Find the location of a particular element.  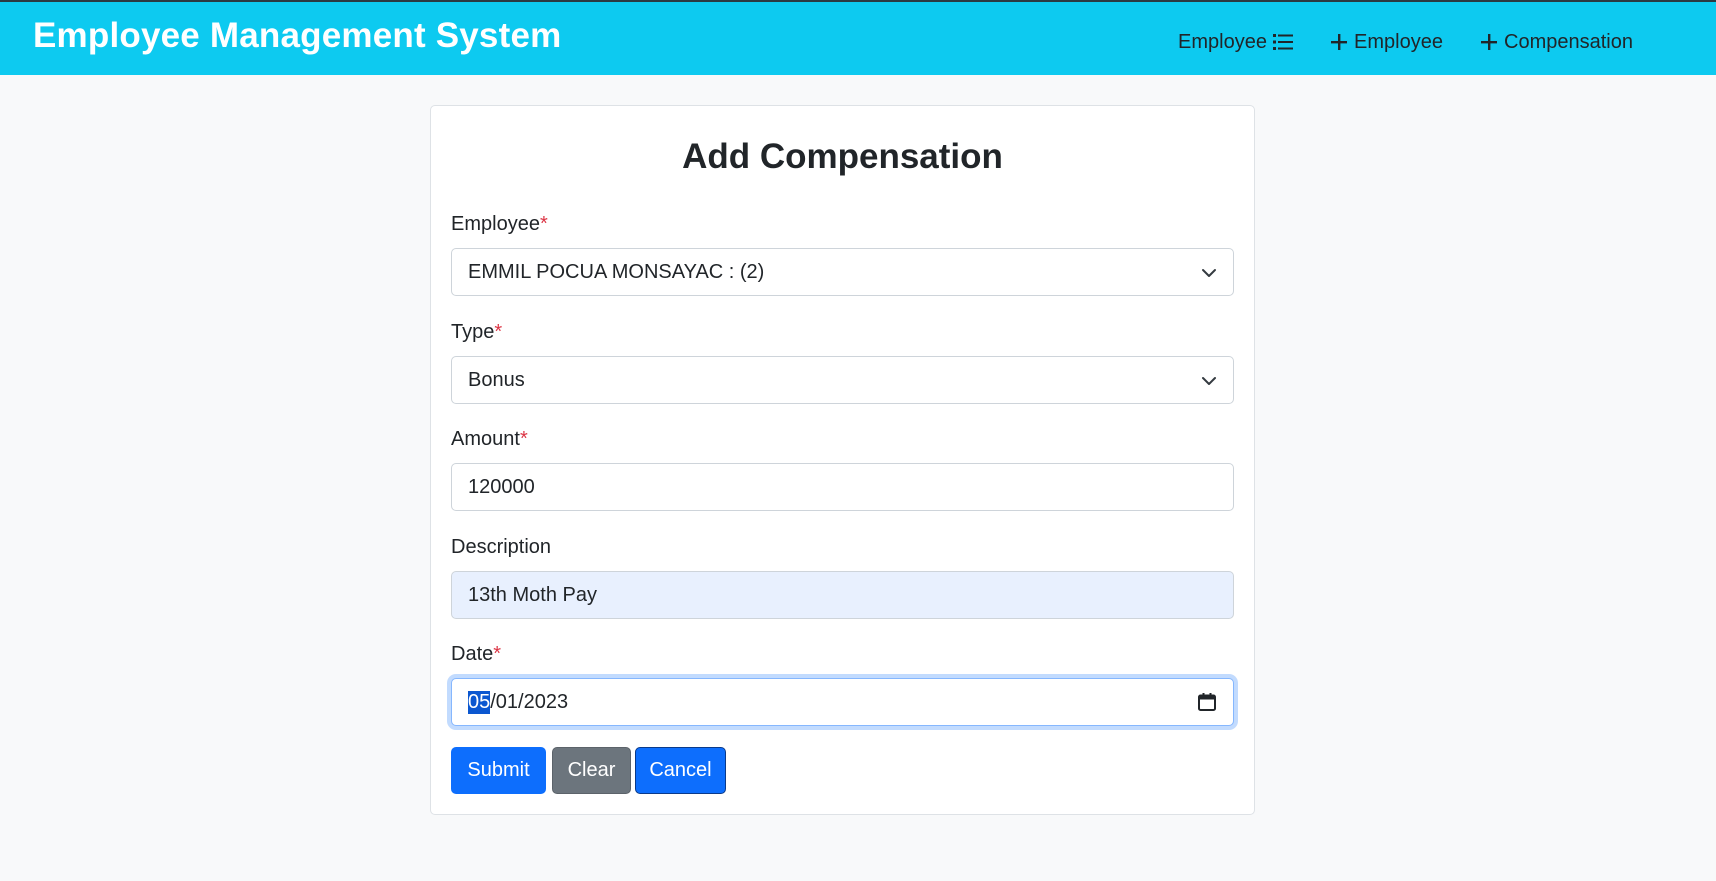

employee-select-value: EMMIL POCUA MONSAYAC : (2) is located at coordinates (616, 271).